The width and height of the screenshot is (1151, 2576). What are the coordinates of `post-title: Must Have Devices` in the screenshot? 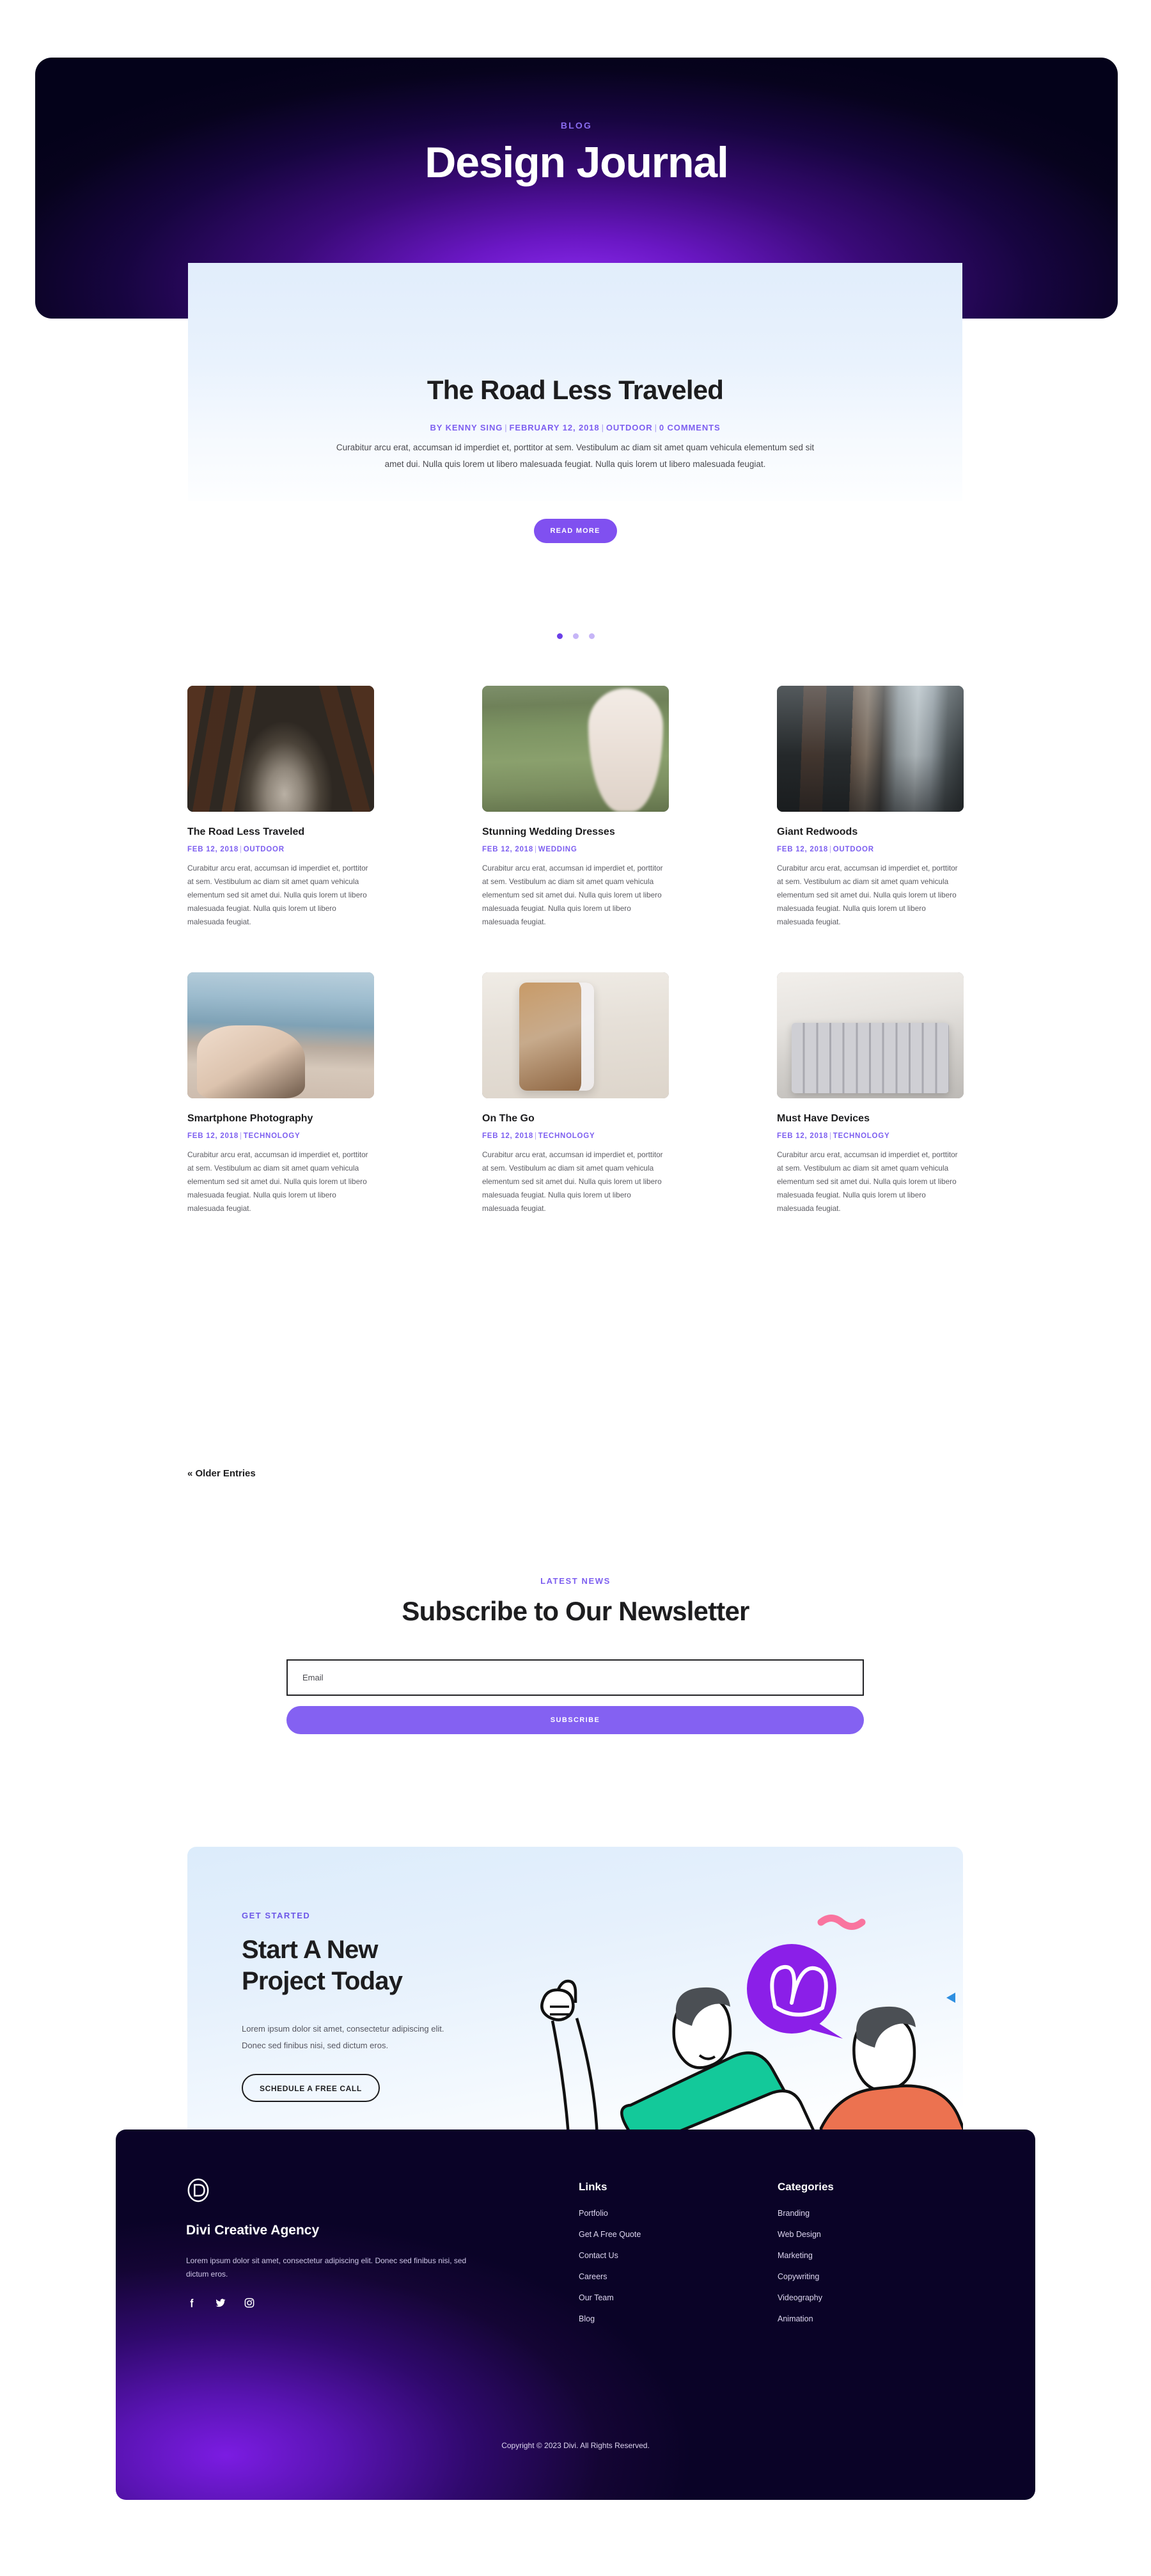 It's located at (870, 1119).